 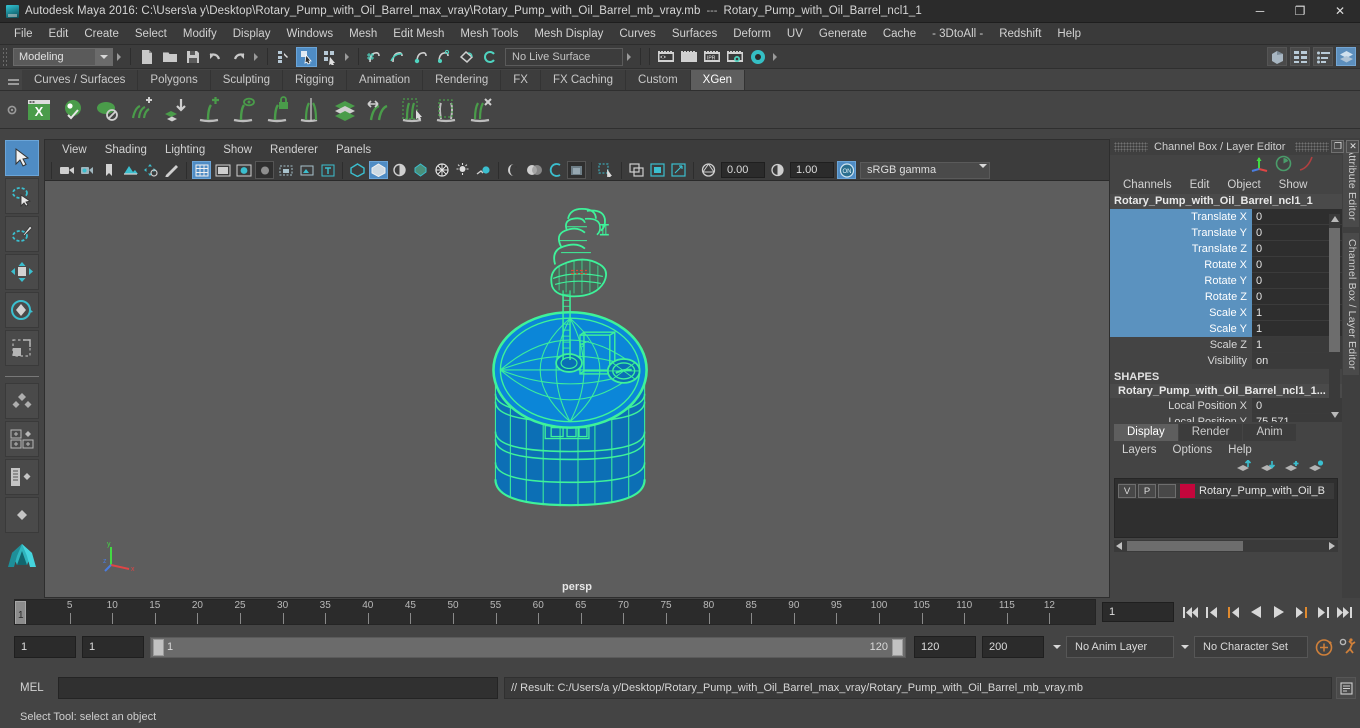 I want to click on channel-box-scrollbar, so click(x=1334, y=317).